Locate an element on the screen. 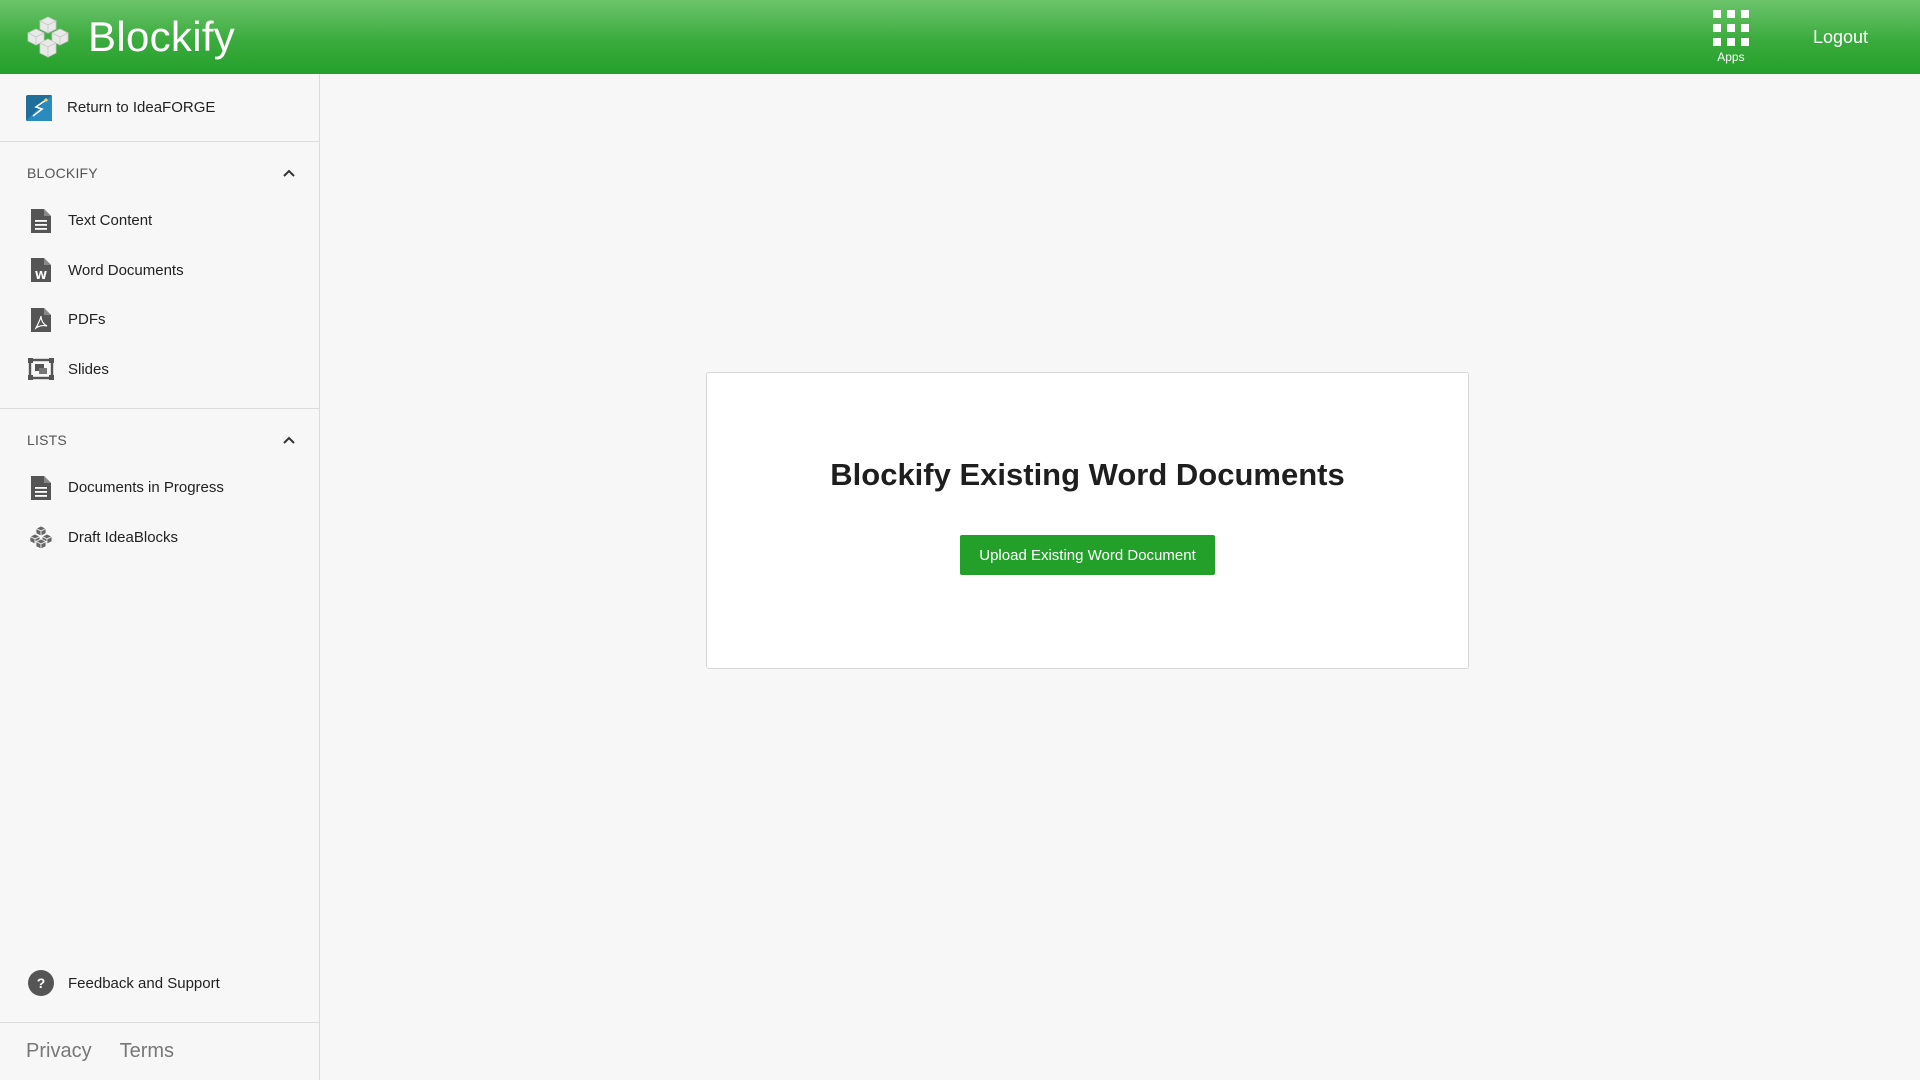  svg-text: W is located at coordinates (41, 275).